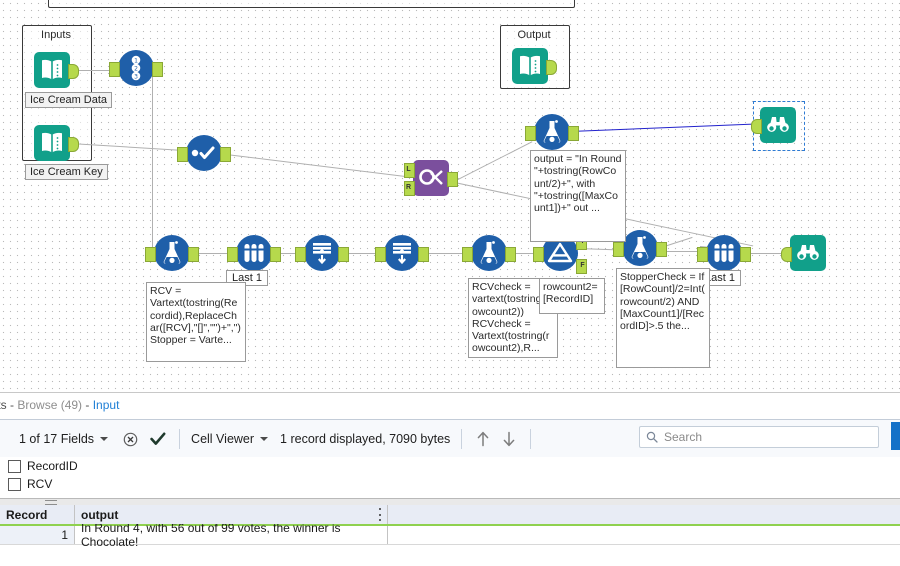 The height and width of the screenshot is (566, 900). Describe the element at coordinates (230, 439) in the screenshot. I see `cell-viewer-dropdown: Cell Viewer` at that location.